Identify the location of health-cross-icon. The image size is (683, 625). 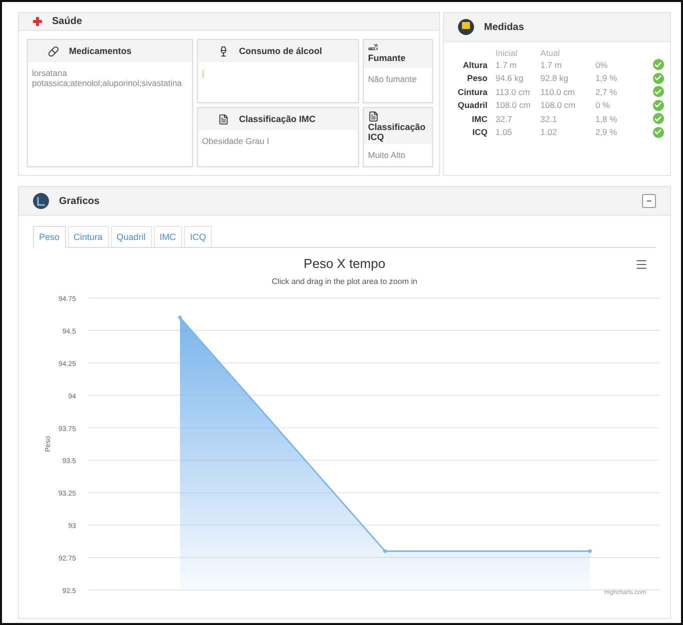
(37, 21).